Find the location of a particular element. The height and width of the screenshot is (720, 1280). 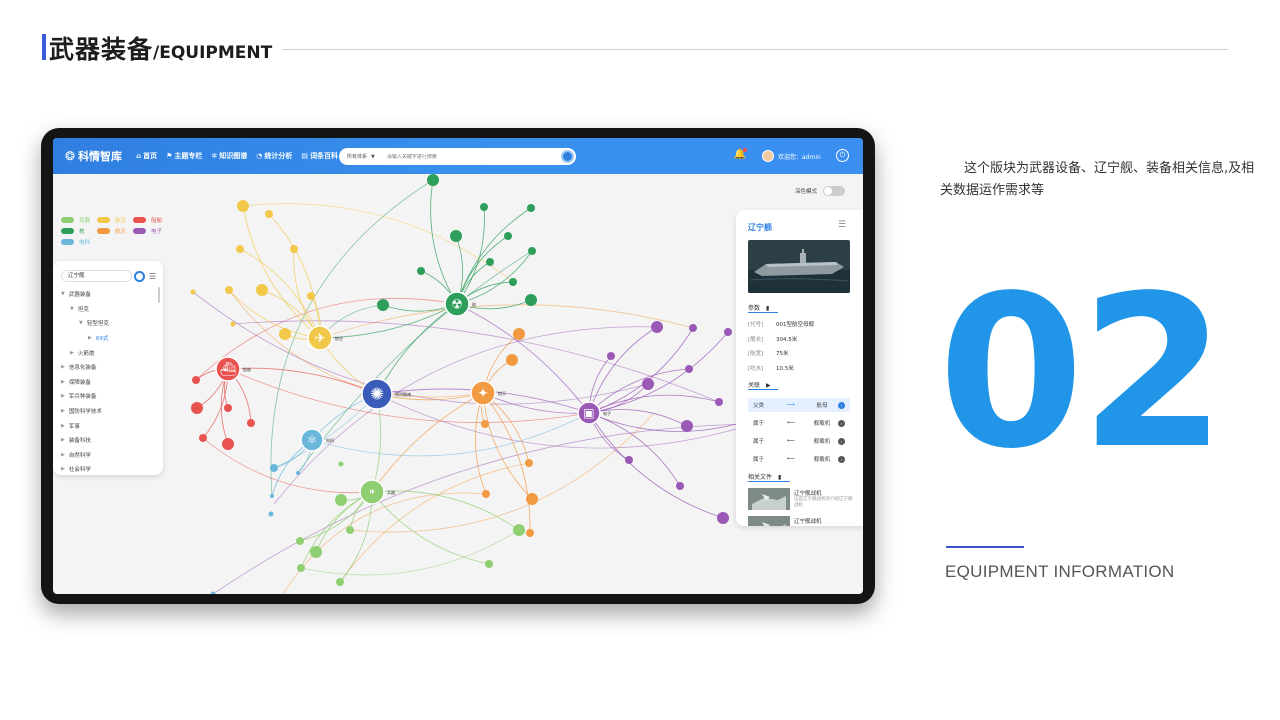

legend-item: 航空 is located at coordinates (111, 220).